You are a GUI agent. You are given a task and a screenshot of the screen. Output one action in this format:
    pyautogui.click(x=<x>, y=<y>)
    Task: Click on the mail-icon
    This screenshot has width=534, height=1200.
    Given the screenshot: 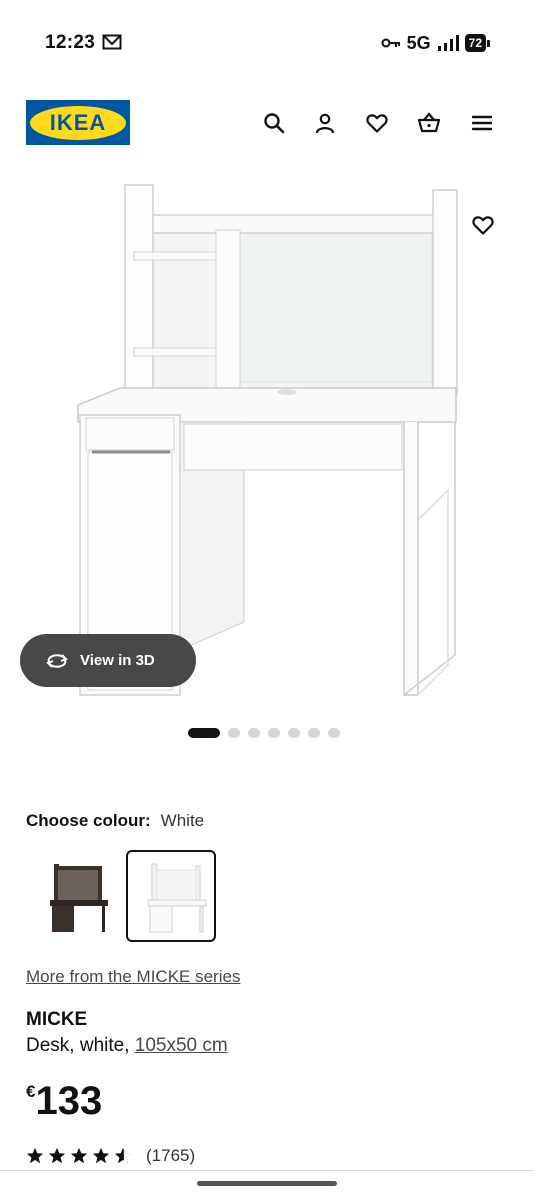 What is the action you would take?
    pyautogui.click(x=112, y=42)
    